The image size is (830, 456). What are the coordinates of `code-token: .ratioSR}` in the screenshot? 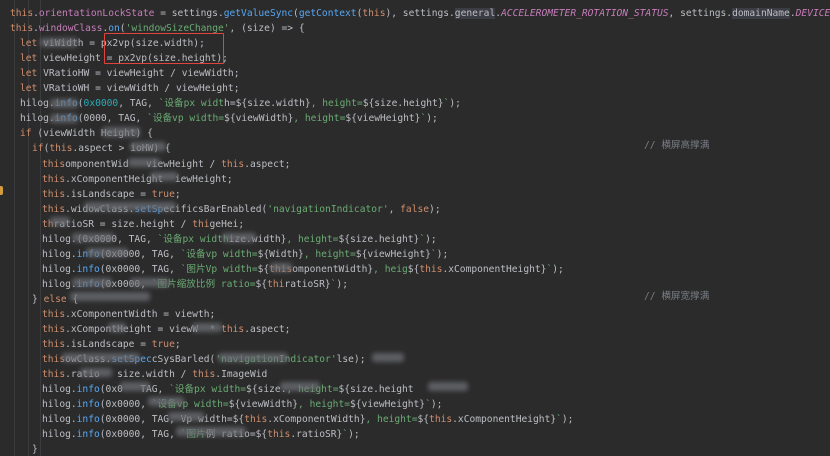 It's located at (316, 435).